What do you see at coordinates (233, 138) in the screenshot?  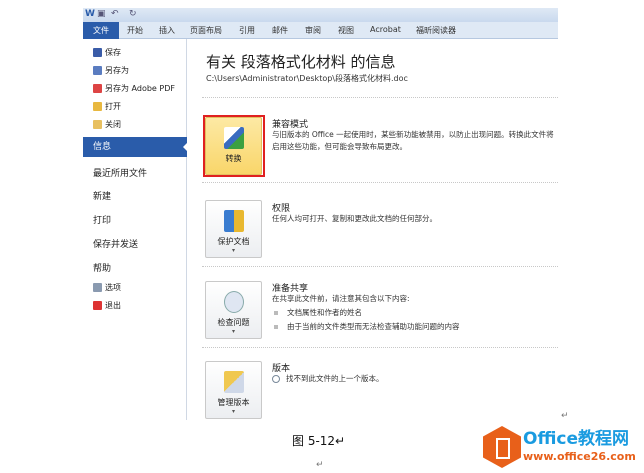 I see `convert-icon` at bounding box center [233, 138].